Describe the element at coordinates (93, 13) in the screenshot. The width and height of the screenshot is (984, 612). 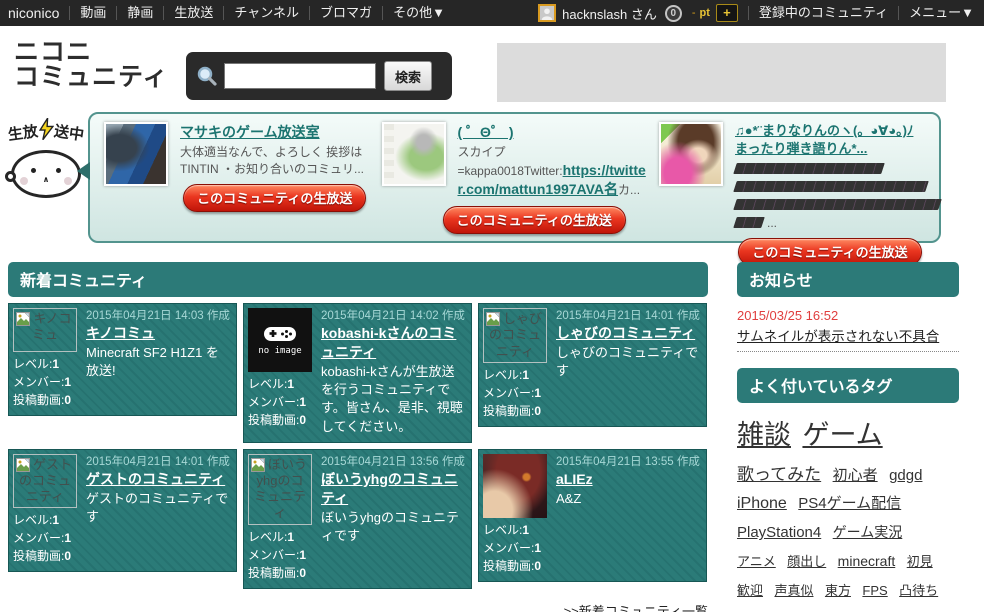
I see `nav-video: 動画` at that location.